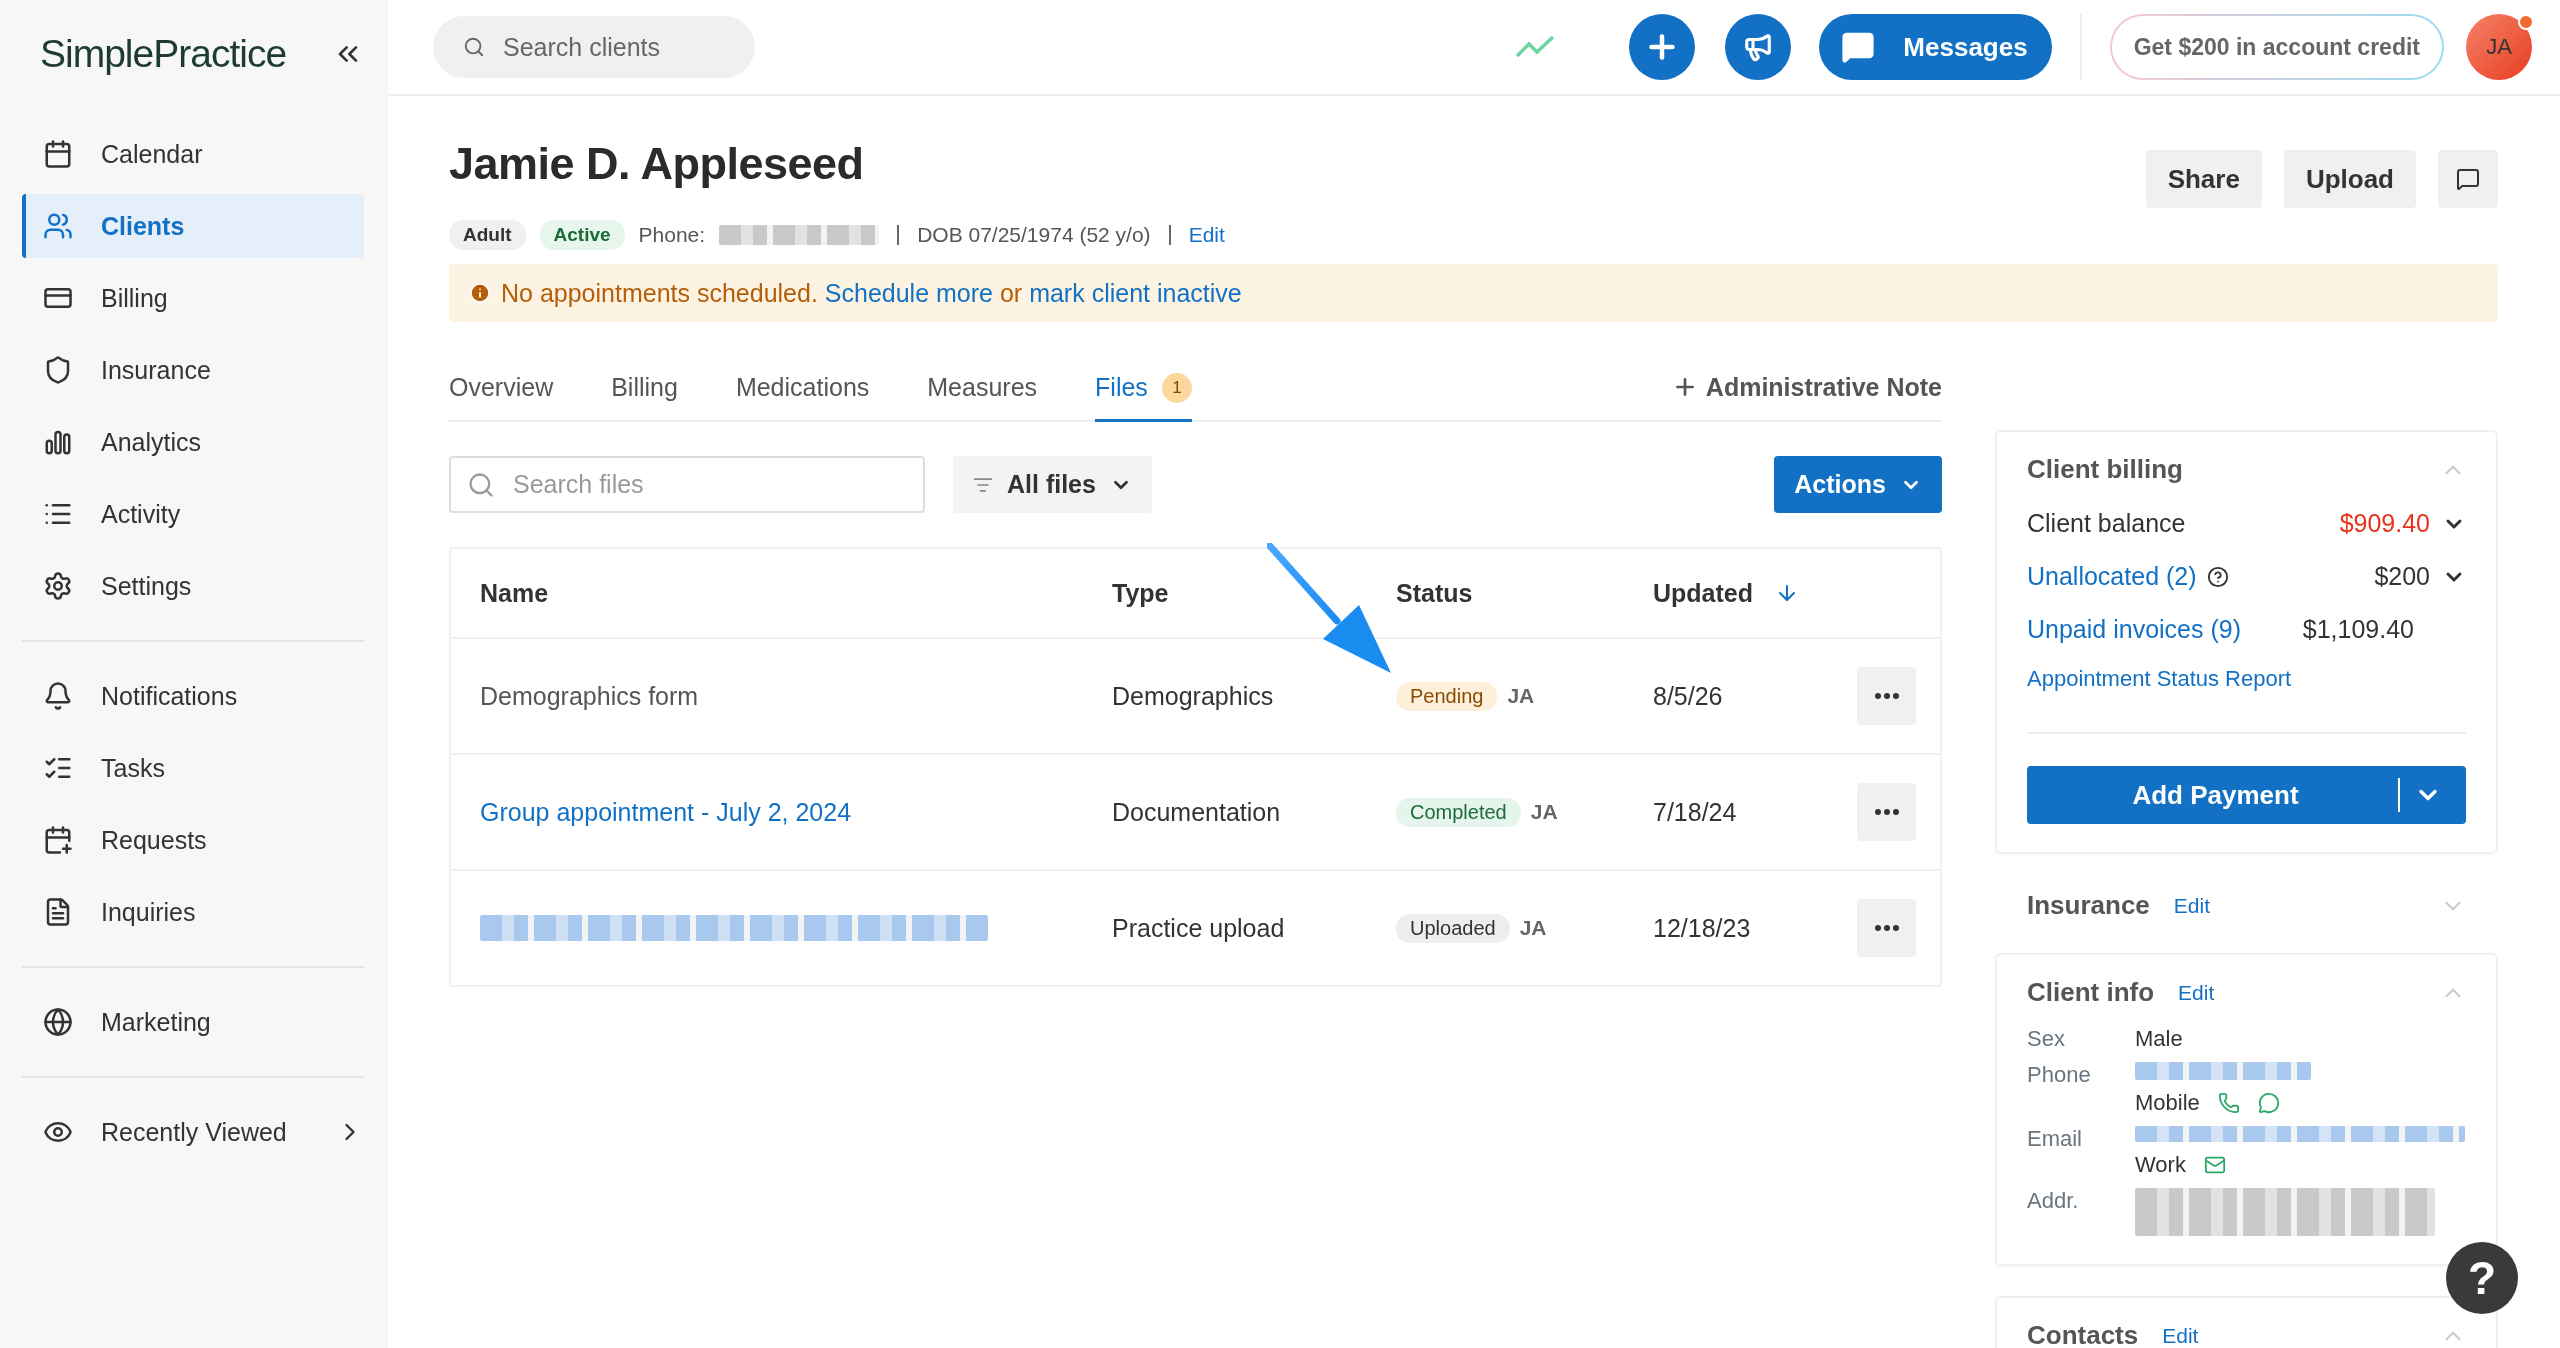 The height and width of the screenshot is (1348, 2560). I want to click on table-cell-text: Documentation, so click(1197, 812).